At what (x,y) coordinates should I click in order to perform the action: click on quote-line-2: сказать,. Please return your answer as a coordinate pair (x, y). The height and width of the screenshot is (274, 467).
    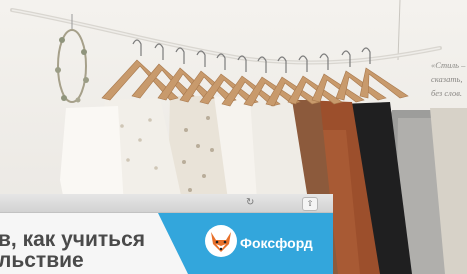
    Looking at the image, I should click on (447, 79).